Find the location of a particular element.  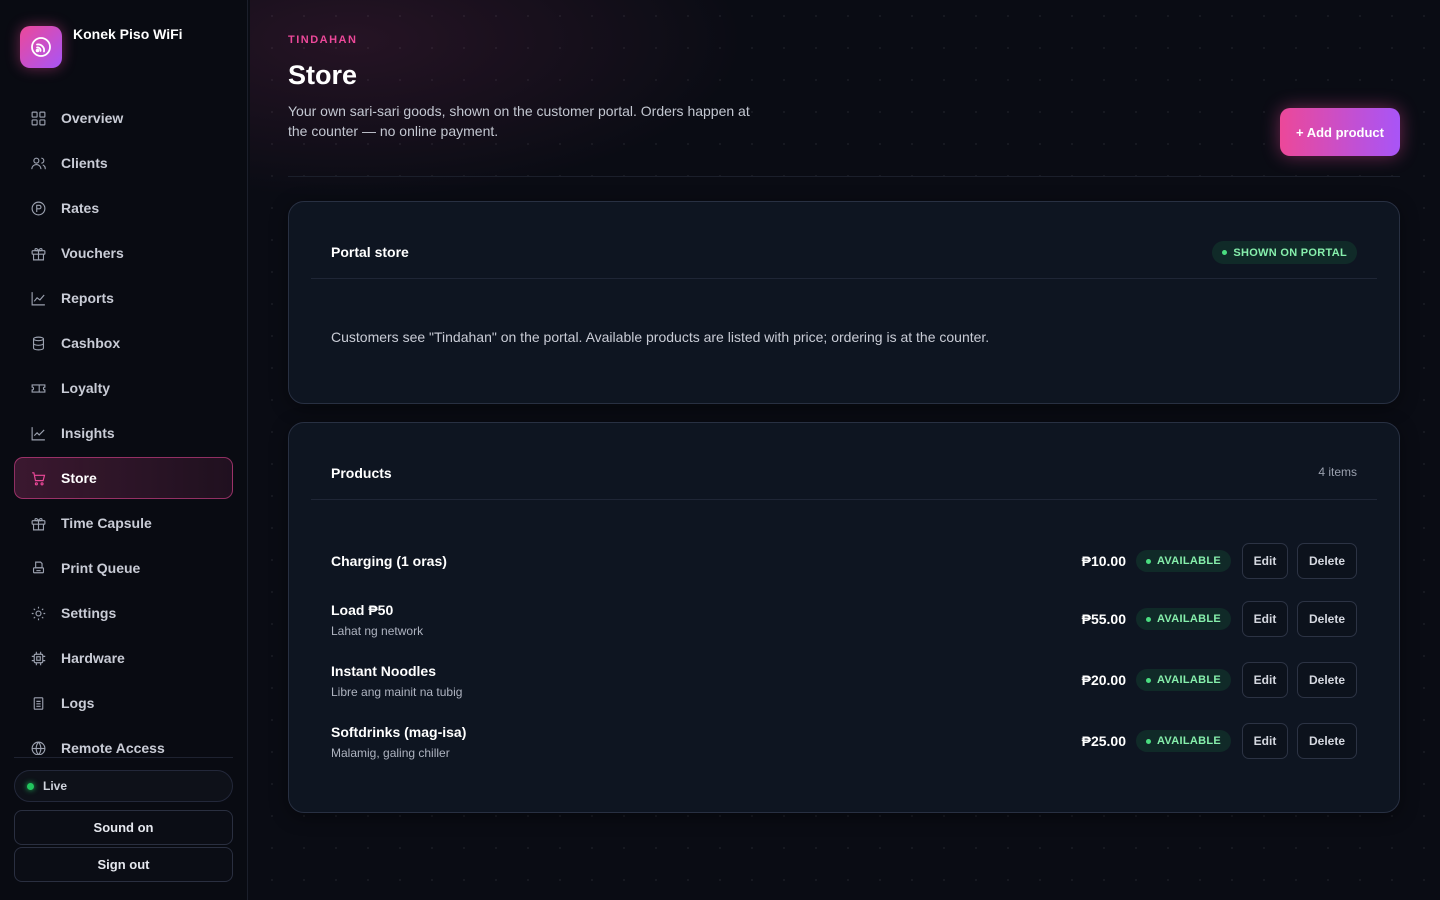

product-actions: ₱20.00 AVAILABLE Edit Delete is located at coordinates (1219, 680).